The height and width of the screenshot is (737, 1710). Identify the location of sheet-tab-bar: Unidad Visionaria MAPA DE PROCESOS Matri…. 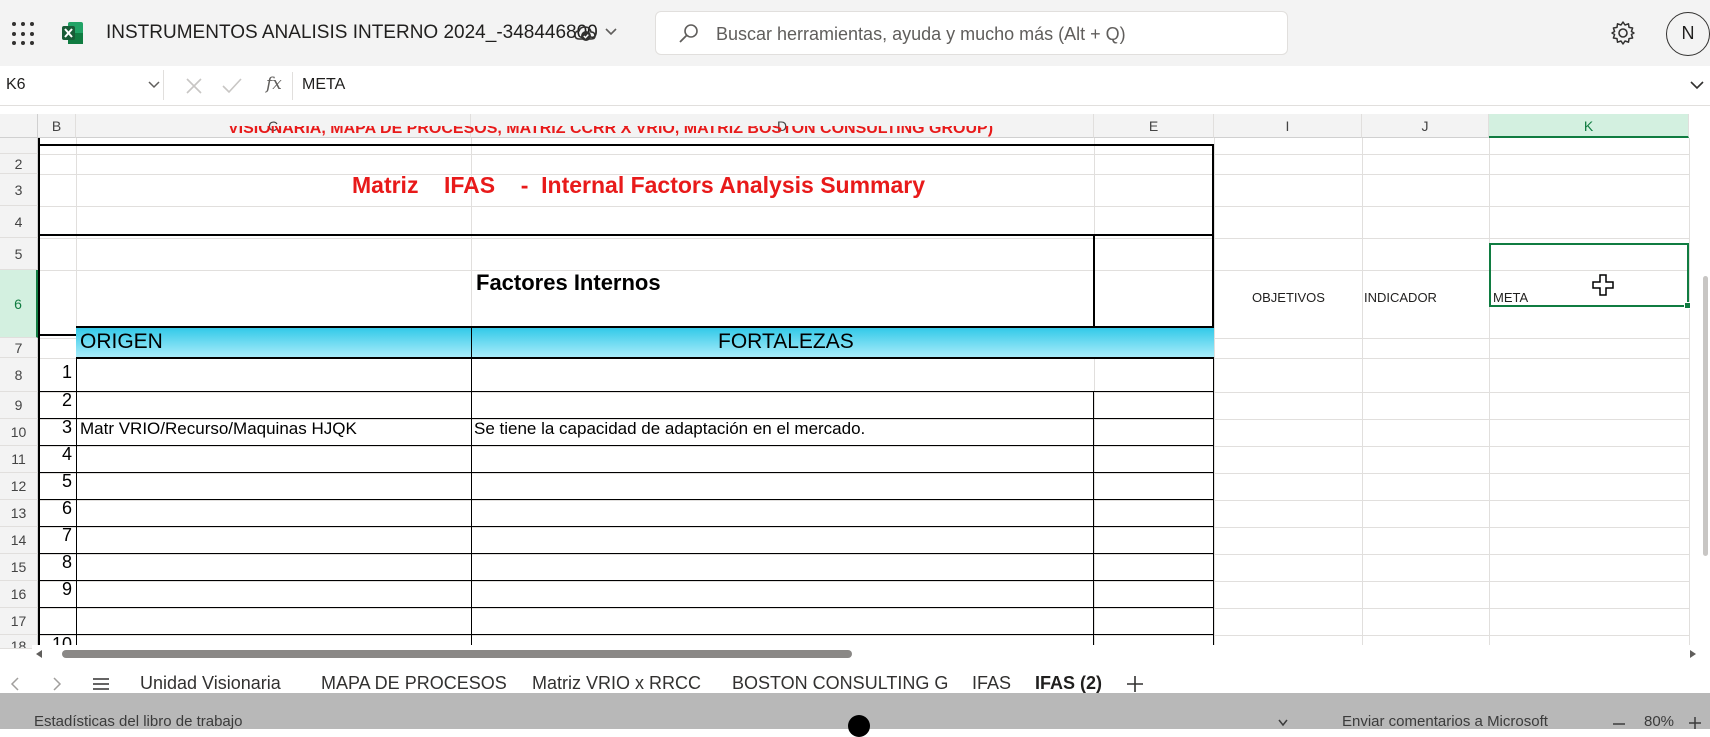
(855, 685).